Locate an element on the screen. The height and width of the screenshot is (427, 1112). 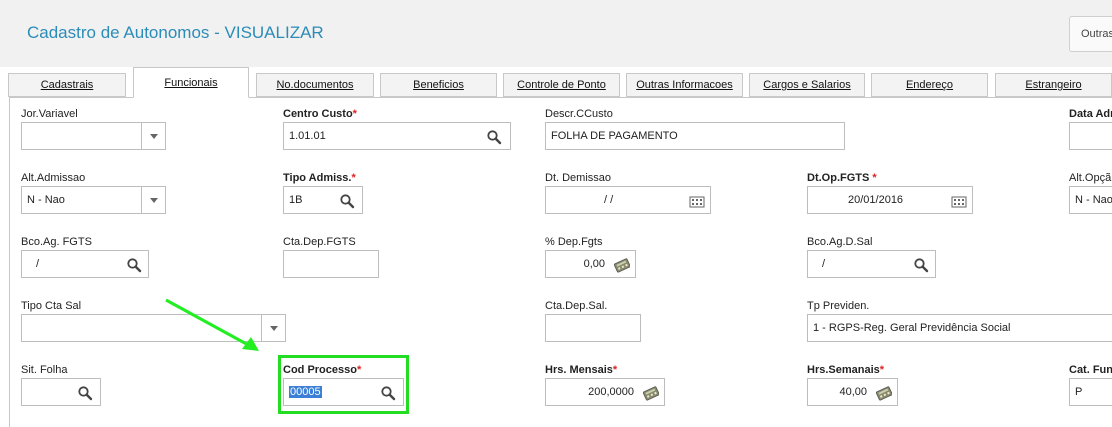
descr-ccusto-value: FOLHA DE PAGAMENTO is located at coordinates (614, 136).